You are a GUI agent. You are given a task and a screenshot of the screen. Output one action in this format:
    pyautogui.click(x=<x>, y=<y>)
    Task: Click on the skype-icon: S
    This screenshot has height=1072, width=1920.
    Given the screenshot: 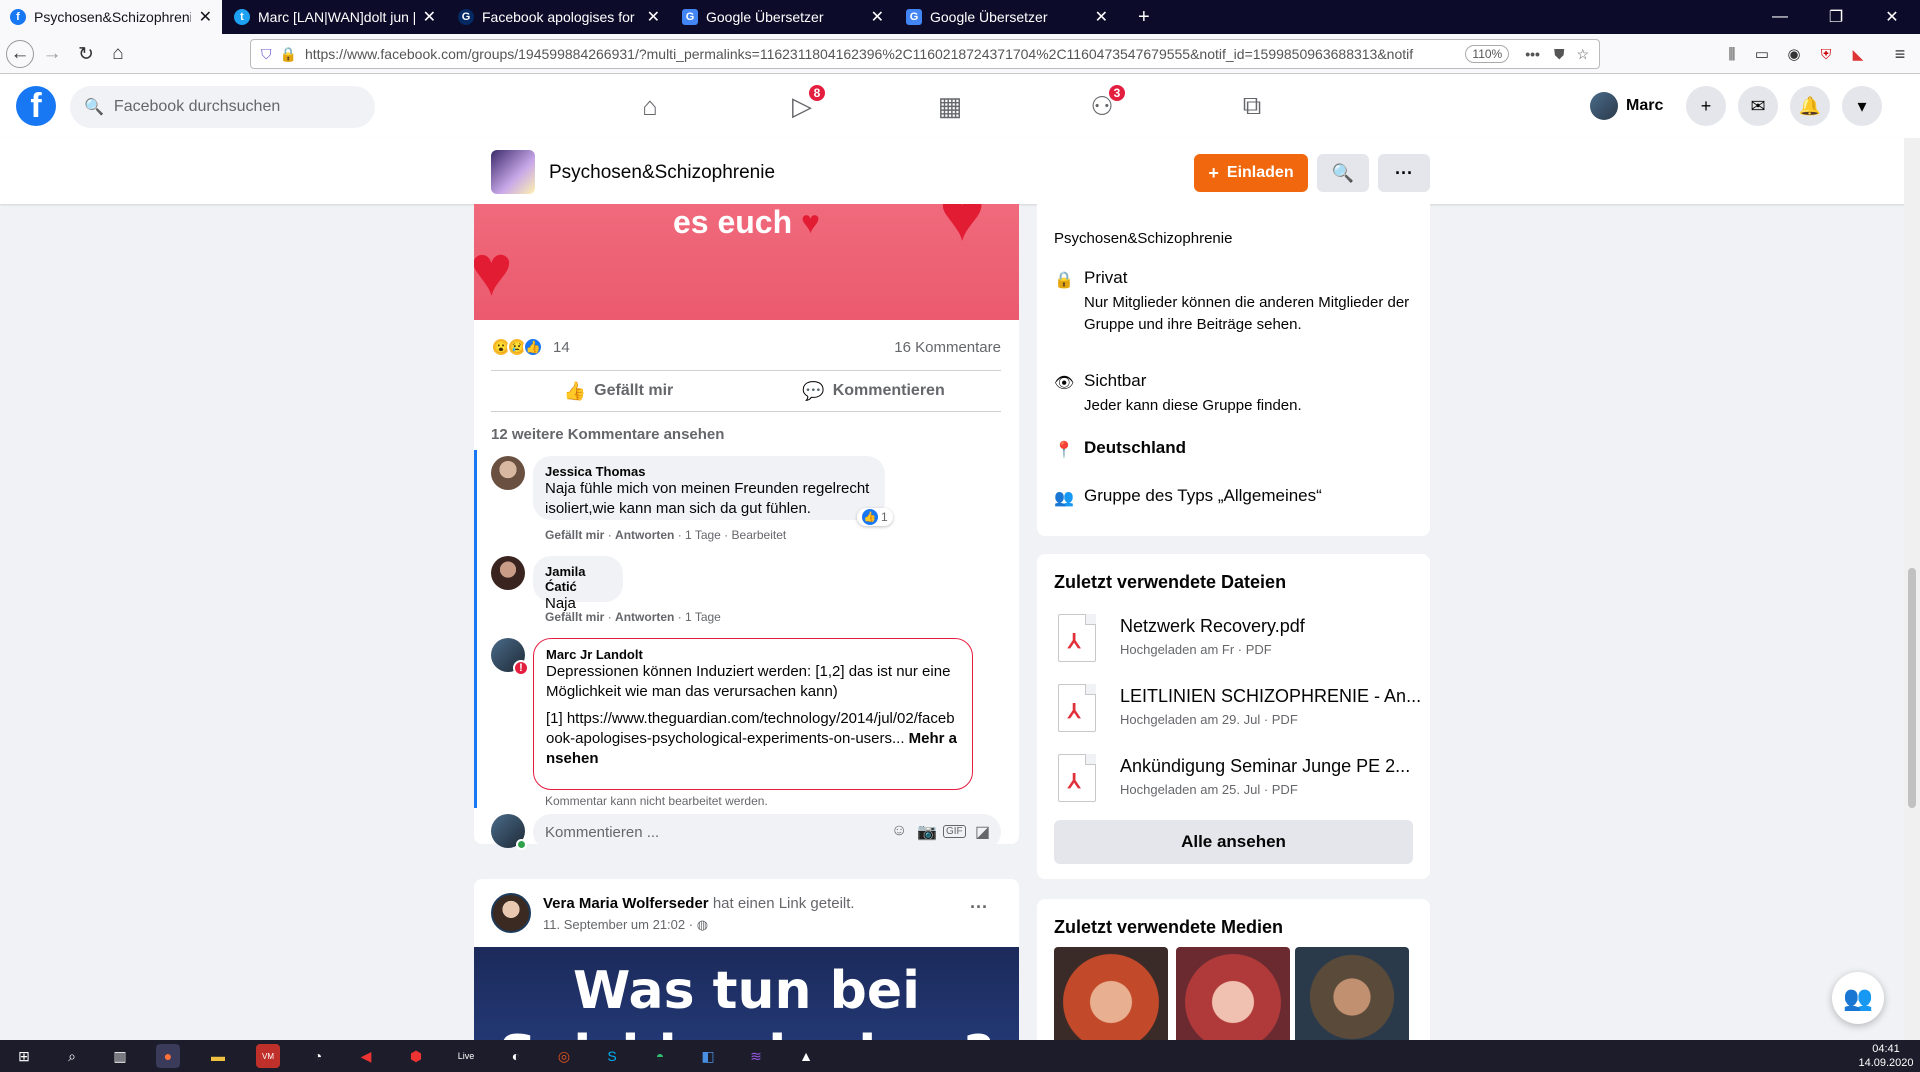 What is the action you would take?
    pyautogui.click(x=612, y=1056)
    